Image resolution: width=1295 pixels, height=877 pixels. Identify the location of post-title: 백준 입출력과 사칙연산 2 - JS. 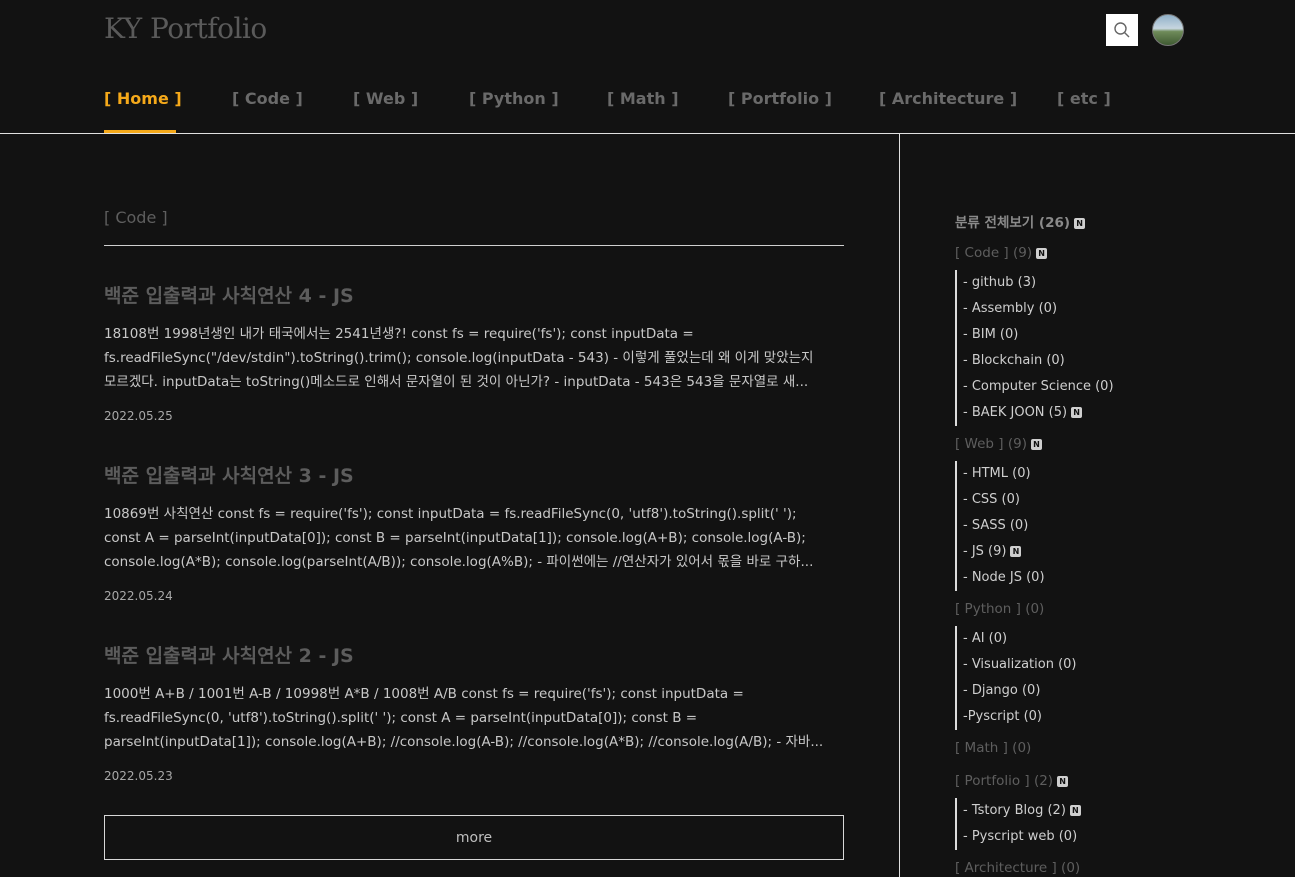
(464, 656).